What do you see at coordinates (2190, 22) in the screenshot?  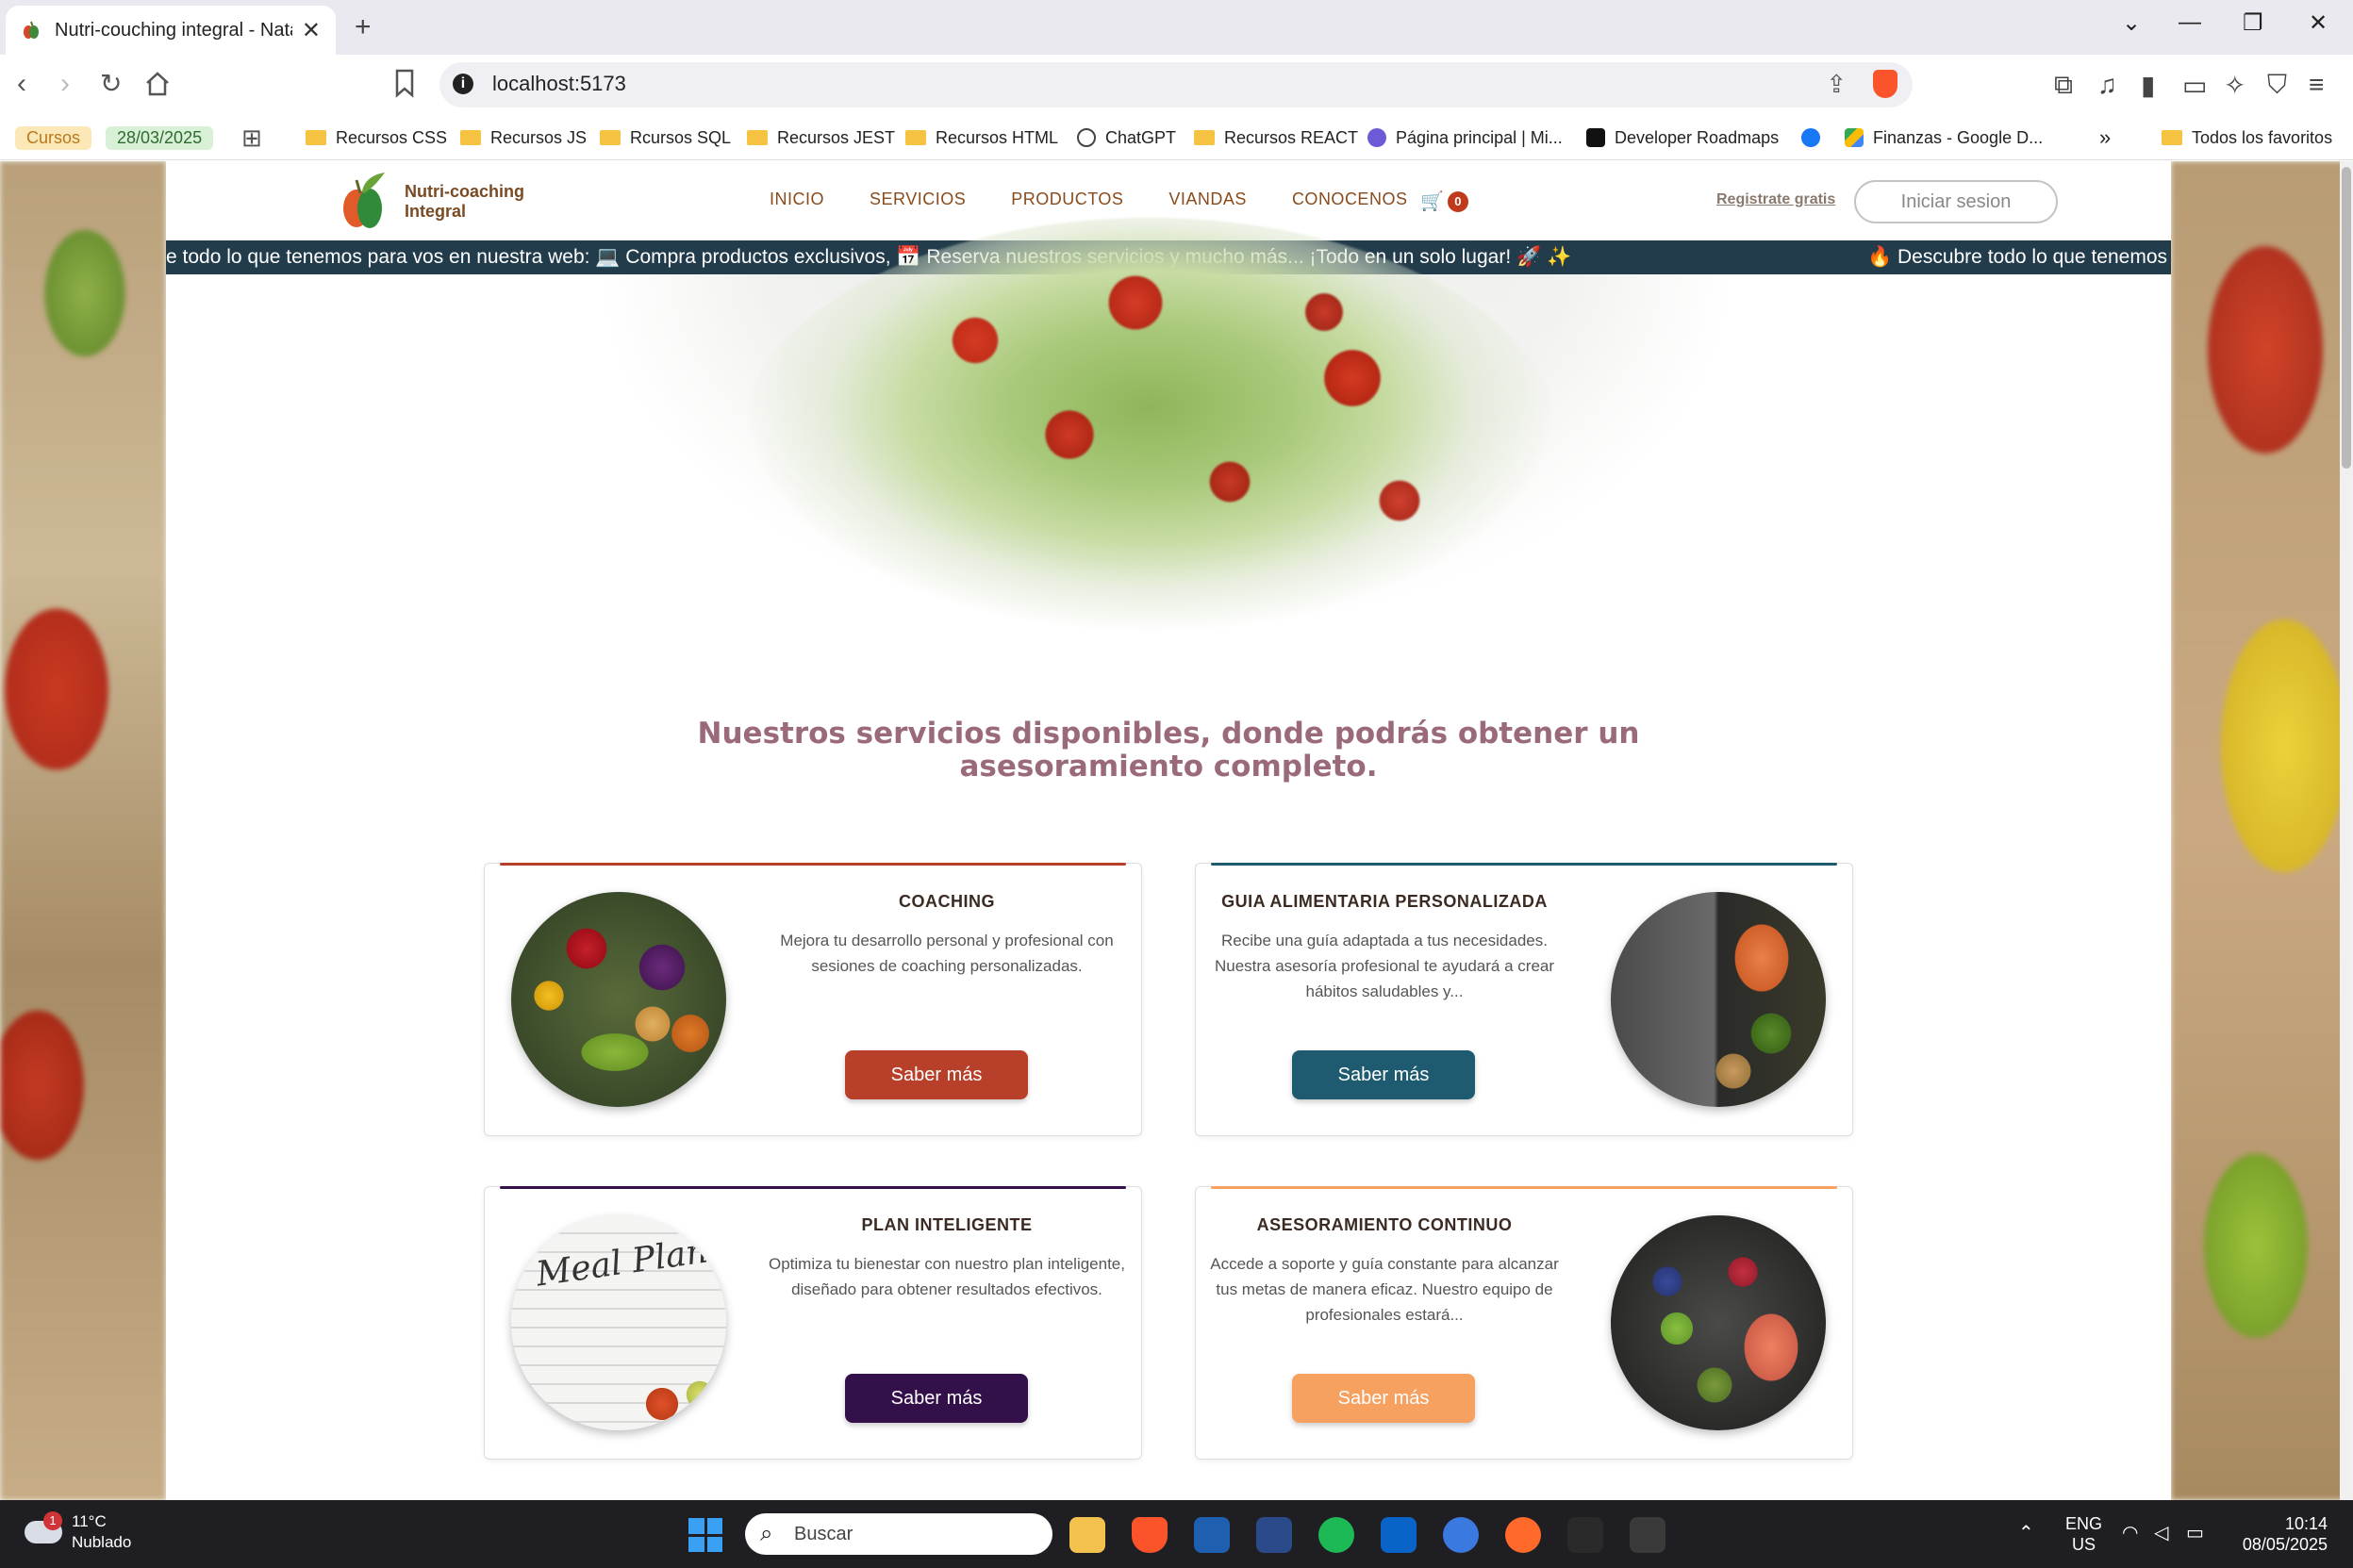 I see `minimize-button: —` at bounding box center [2190, 22].